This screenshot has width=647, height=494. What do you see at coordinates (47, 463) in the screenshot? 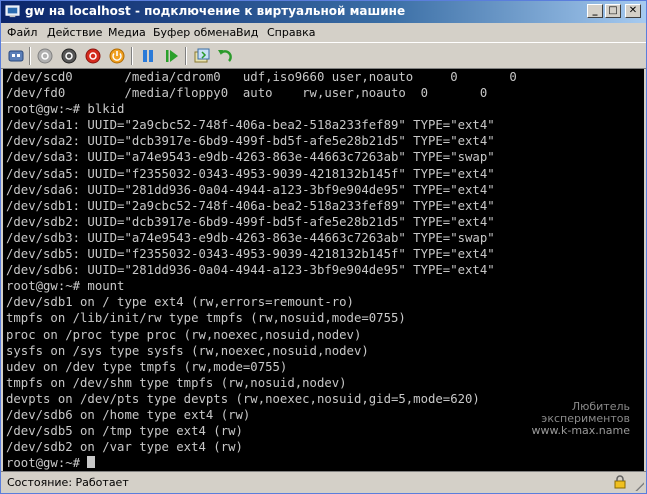
I see `console-prompt: root@gw:~#` at bounding box center [47, 463].